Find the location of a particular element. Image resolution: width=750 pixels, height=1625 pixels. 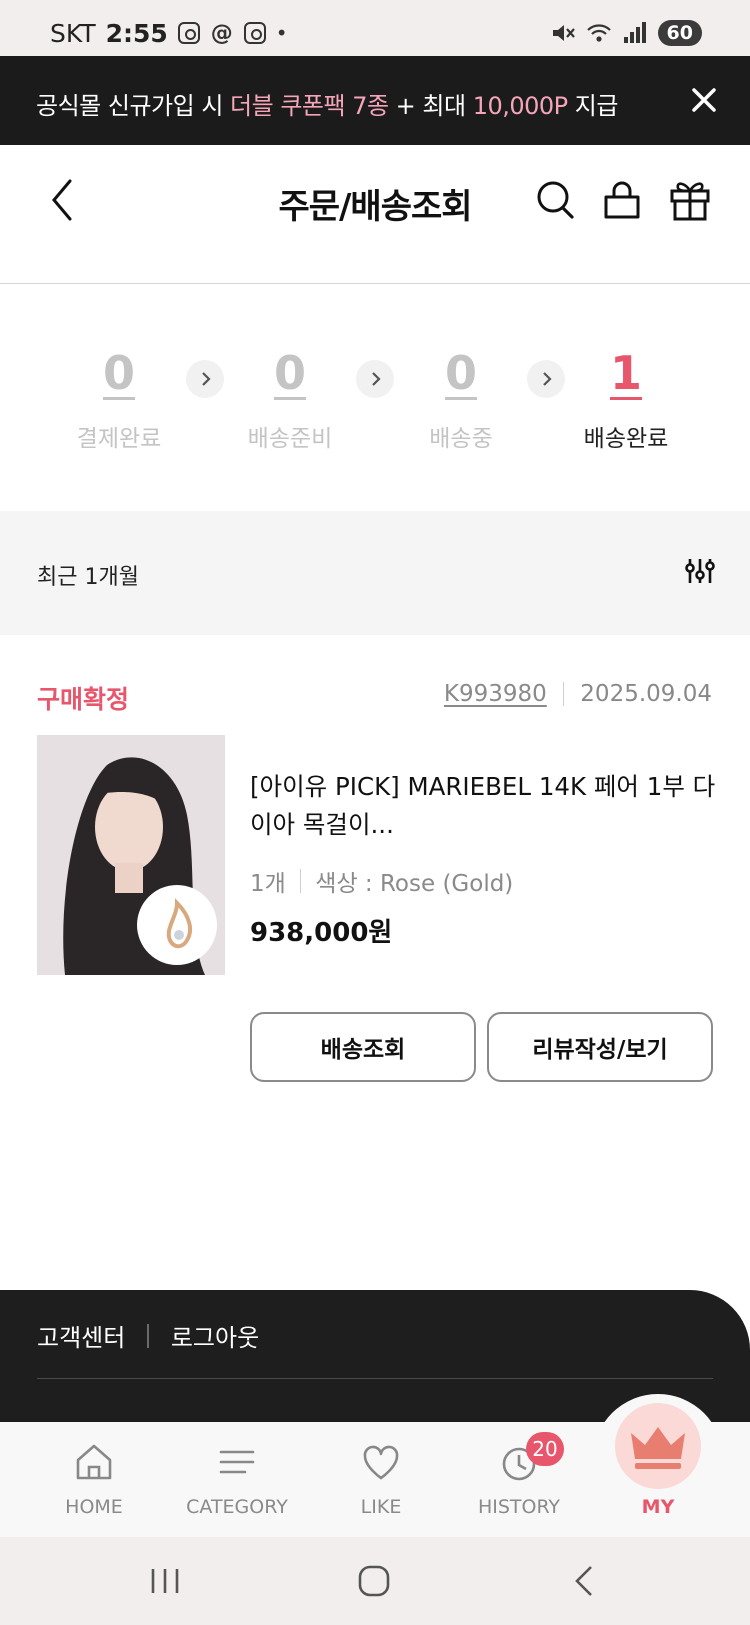

heart-icon is located at coordinates (381, 1462).